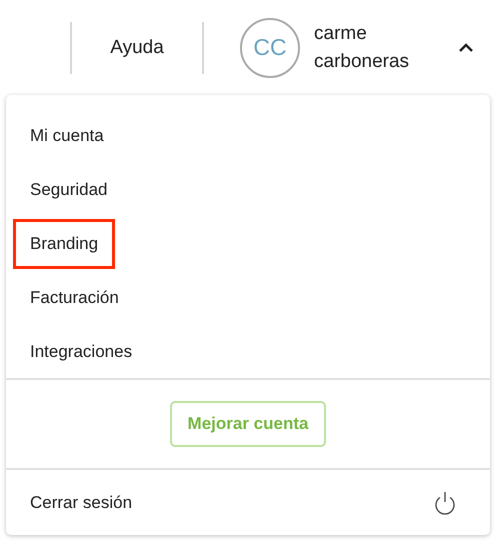  Describe the element at coordinates (81, 502) in the screenshot. I see `logout-item: Cerrar sesión` at that location.